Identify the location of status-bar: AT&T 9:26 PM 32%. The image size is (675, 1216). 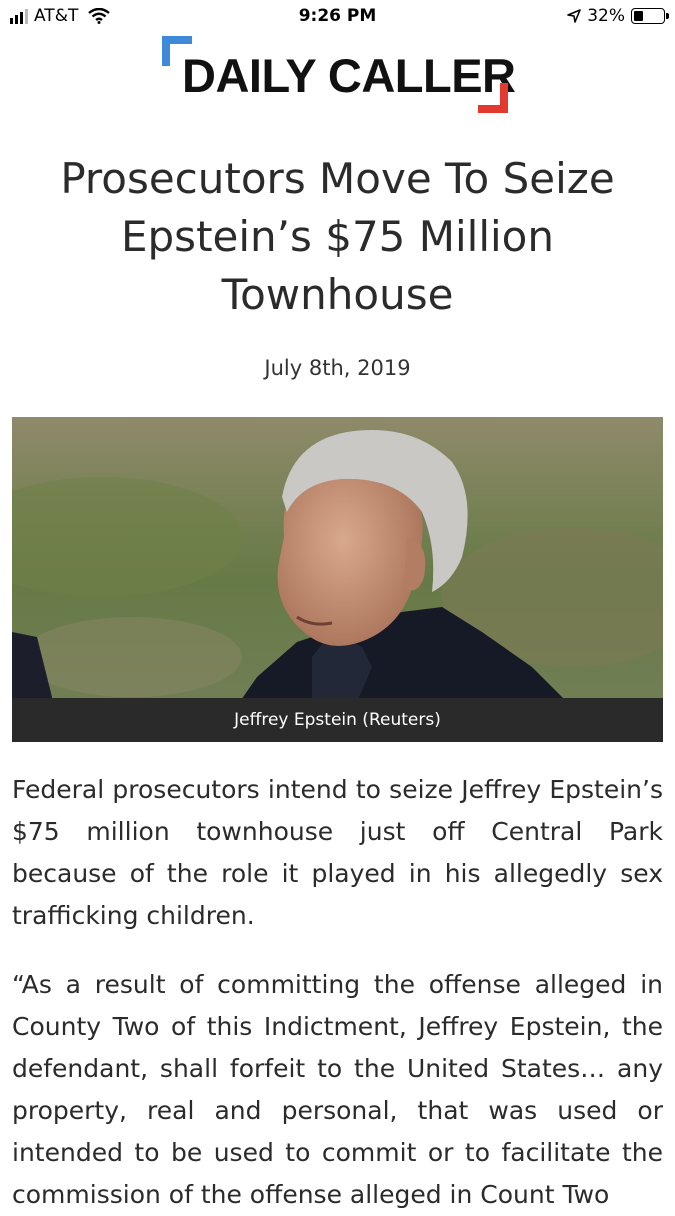
(337, 18).